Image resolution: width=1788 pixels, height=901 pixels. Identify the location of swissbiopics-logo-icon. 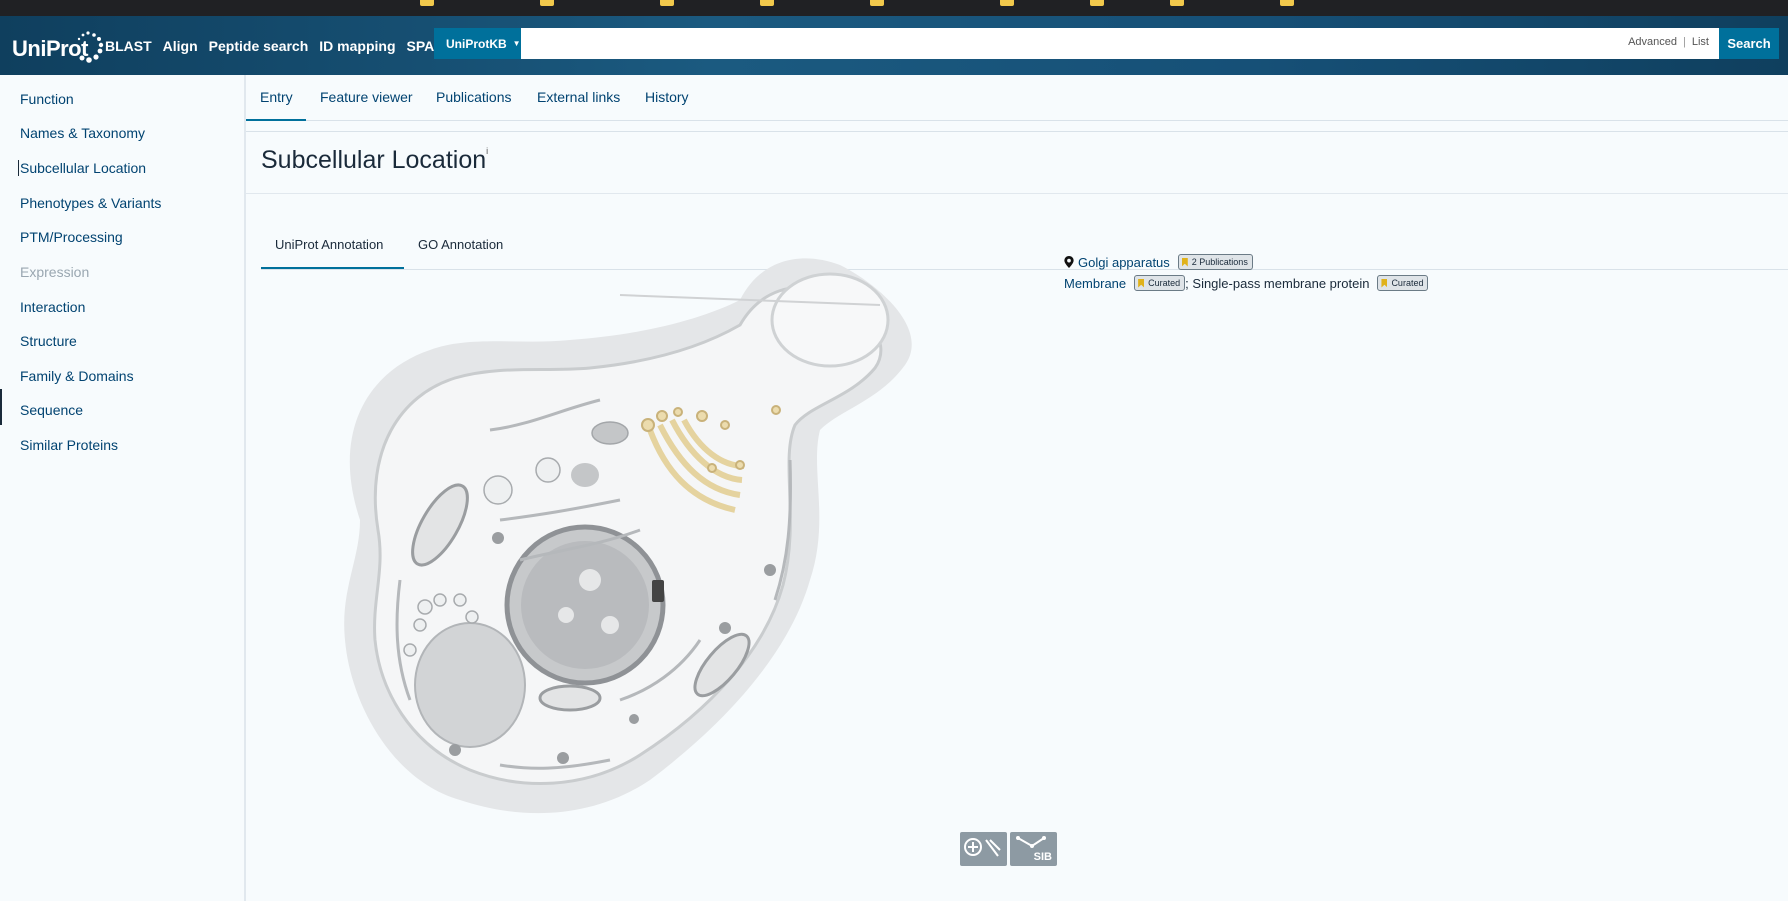
(983, 849).